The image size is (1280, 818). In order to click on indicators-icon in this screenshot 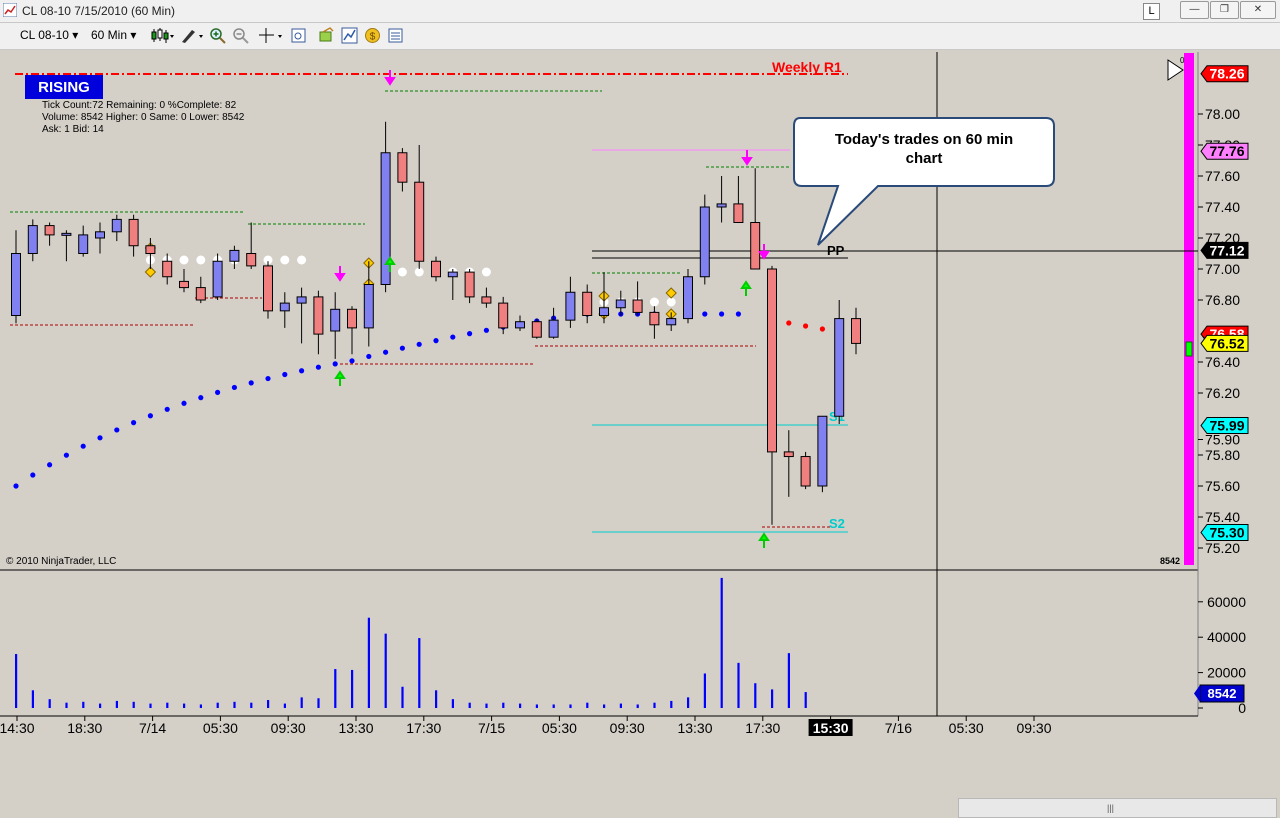, I will do `click(349, 35)`.